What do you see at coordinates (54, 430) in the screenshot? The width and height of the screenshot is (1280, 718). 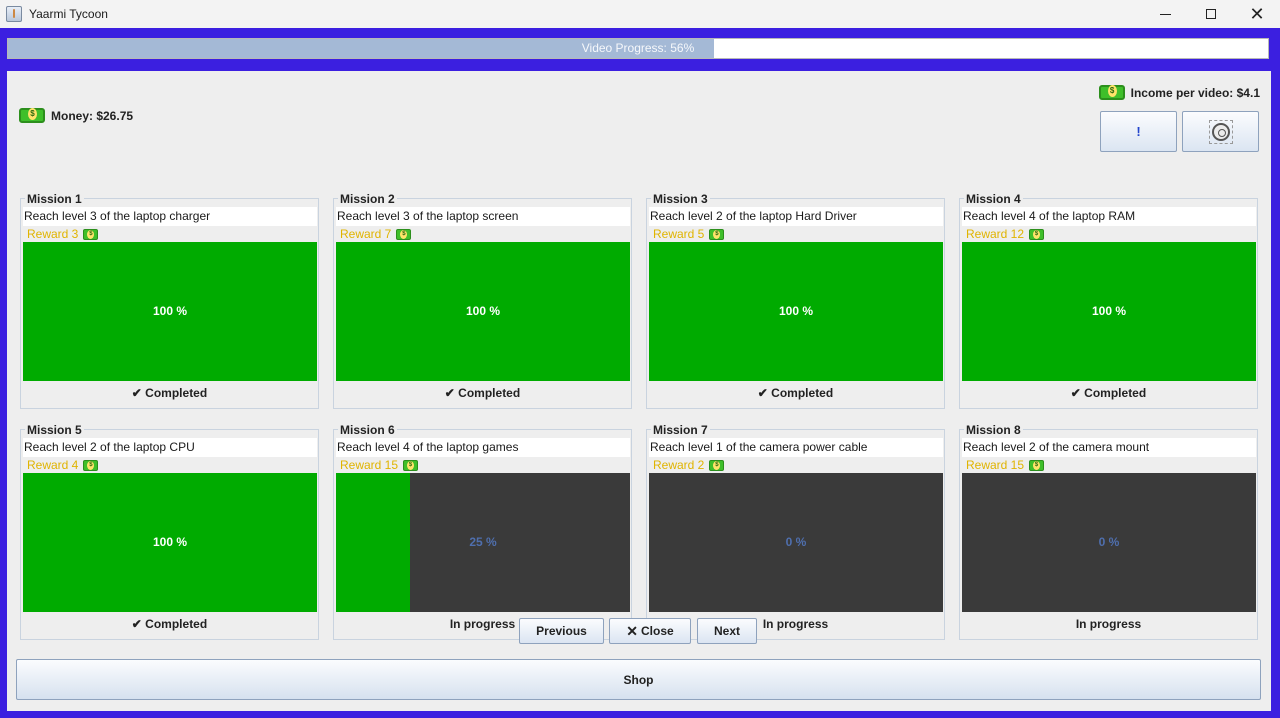 I see `mission-title: Mission 5` at bounding box center [54, 430].